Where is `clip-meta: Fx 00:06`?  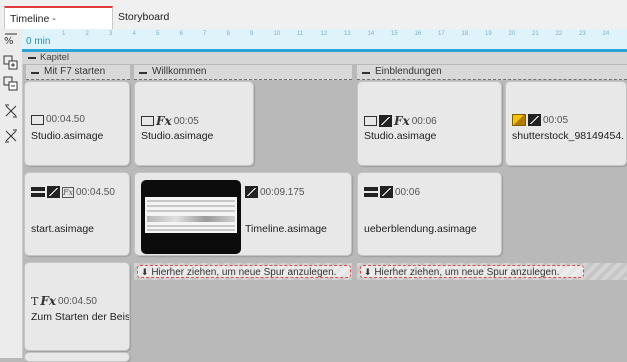
clip-meta: Fx 00:06 is located at coordinates (400, 121).